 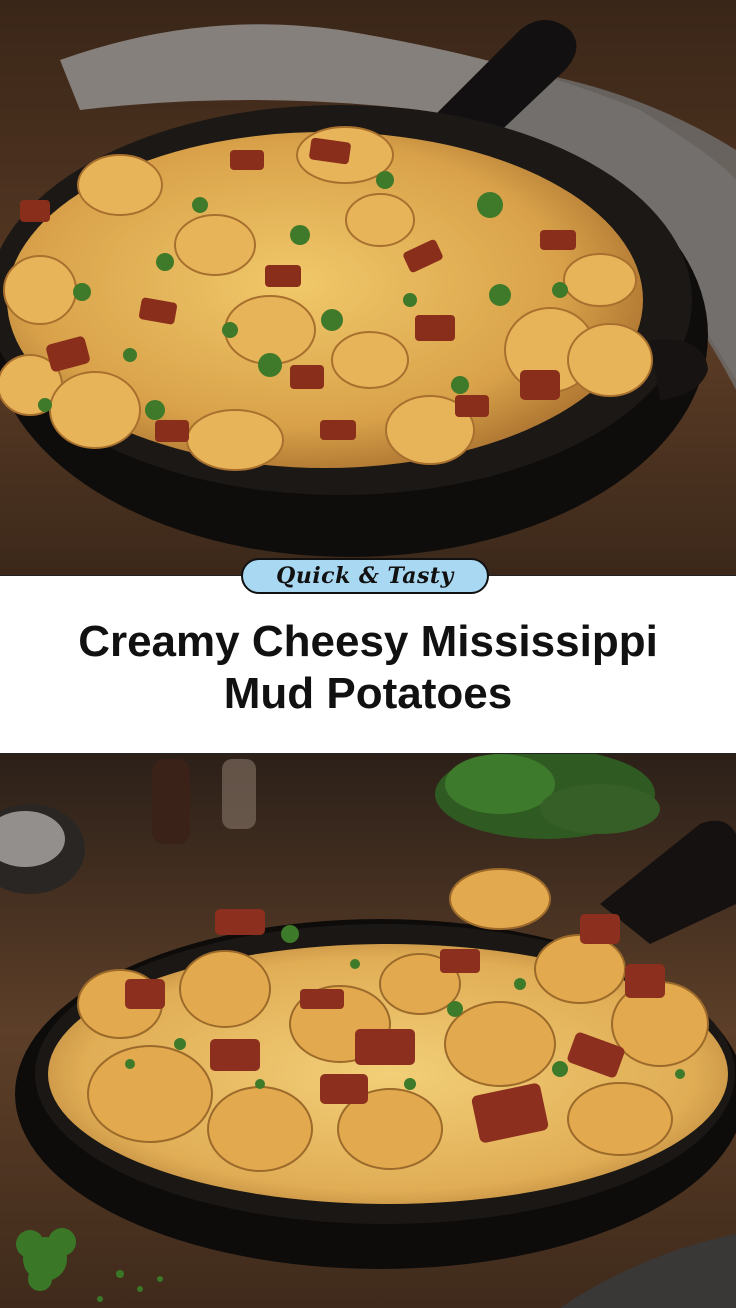 I want to click on recipe-title: Creamy Cheesy Mississippi Mud Potatoes, so click(x=368, y=667).